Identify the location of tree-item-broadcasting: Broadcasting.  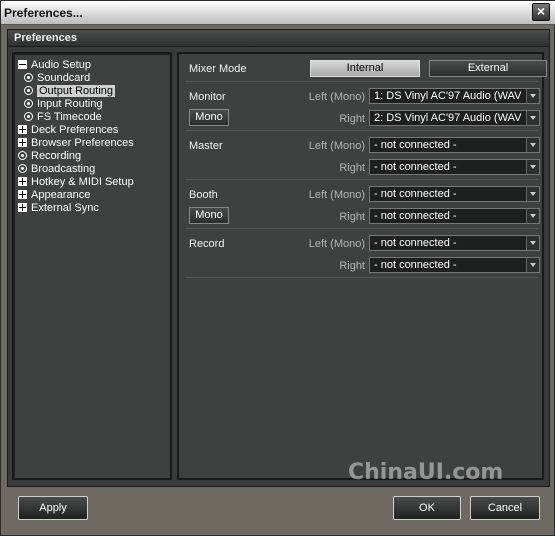
(56, 169).